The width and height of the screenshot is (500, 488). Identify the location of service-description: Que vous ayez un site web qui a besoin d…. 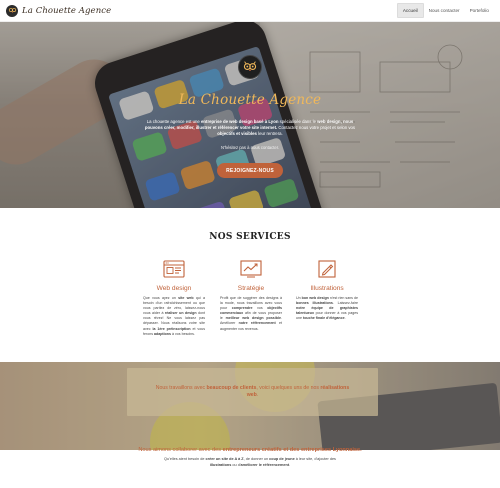
(174, 316).